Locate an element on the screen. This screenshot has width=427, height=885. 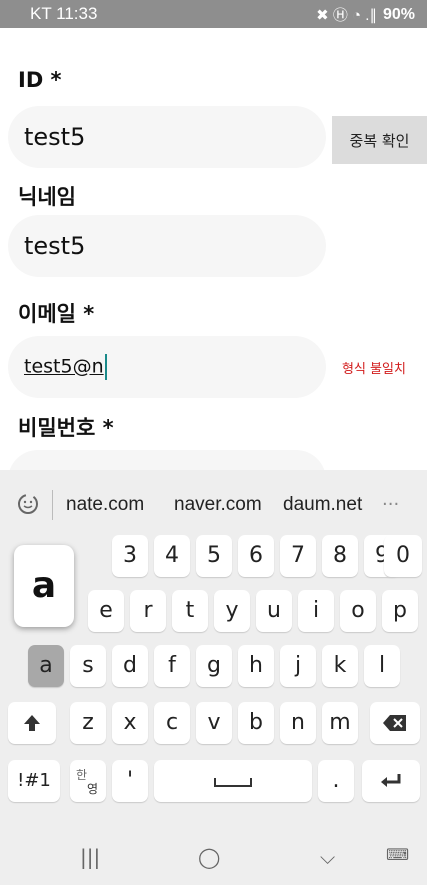
signal-icons: ✖ Ⓗ ◔ .∥ is located at coordinates (346, 15).